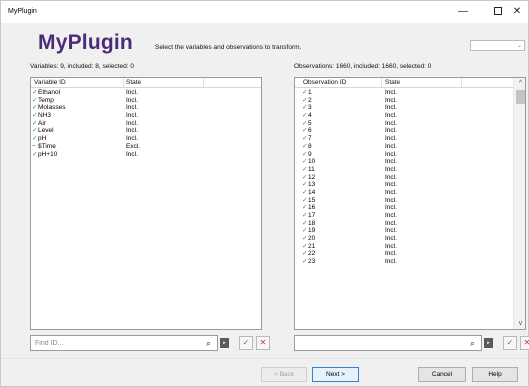  What do you see at coordinates (410, 208) in the screenshot?
I see `list-item: ✓ 16 Incl.` at bounding box center [410, 208].